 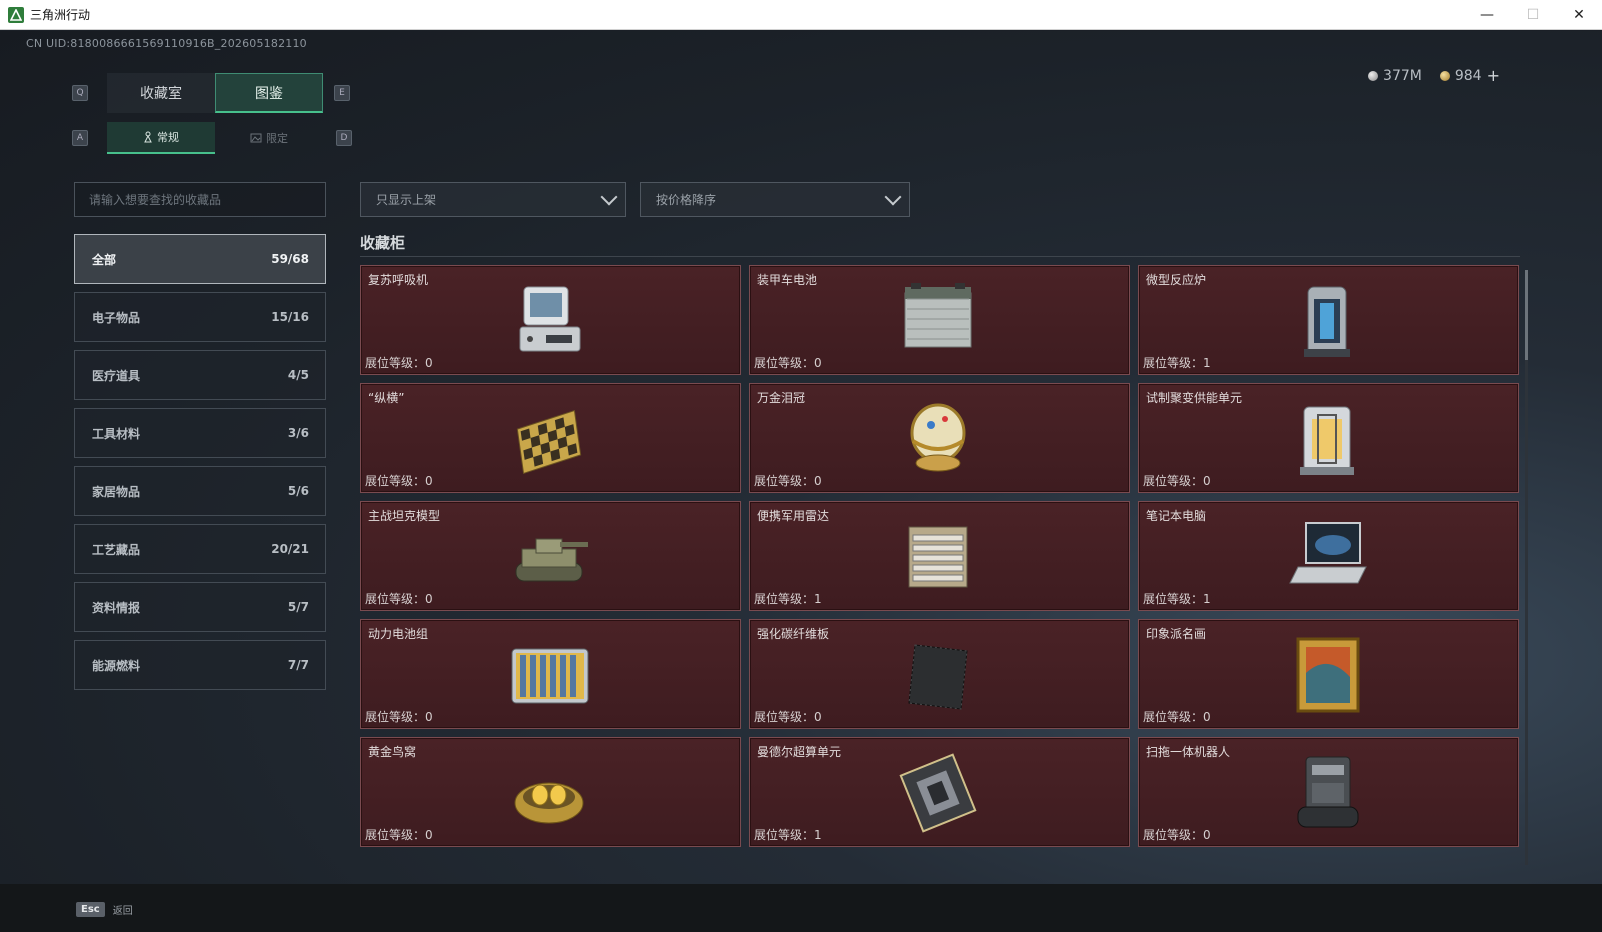 I want to click on back-button: Esc 返回, so click(x=104, y=909).